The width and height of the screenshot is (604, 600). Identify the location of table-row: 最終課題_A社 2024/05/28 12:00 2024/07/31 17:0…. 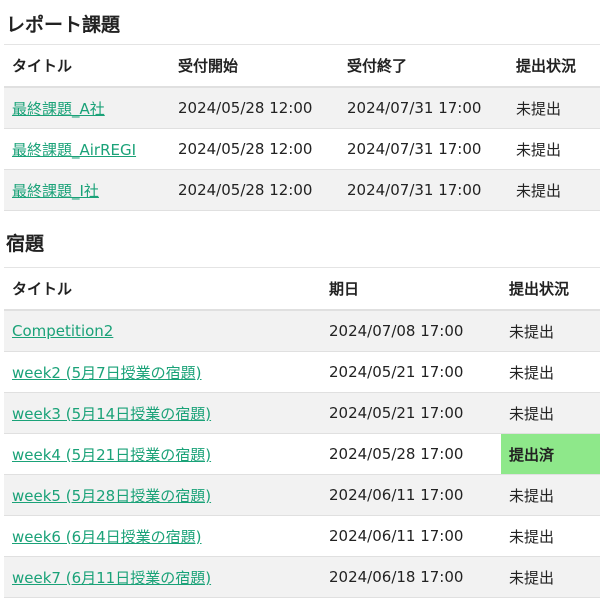
(302, 108).